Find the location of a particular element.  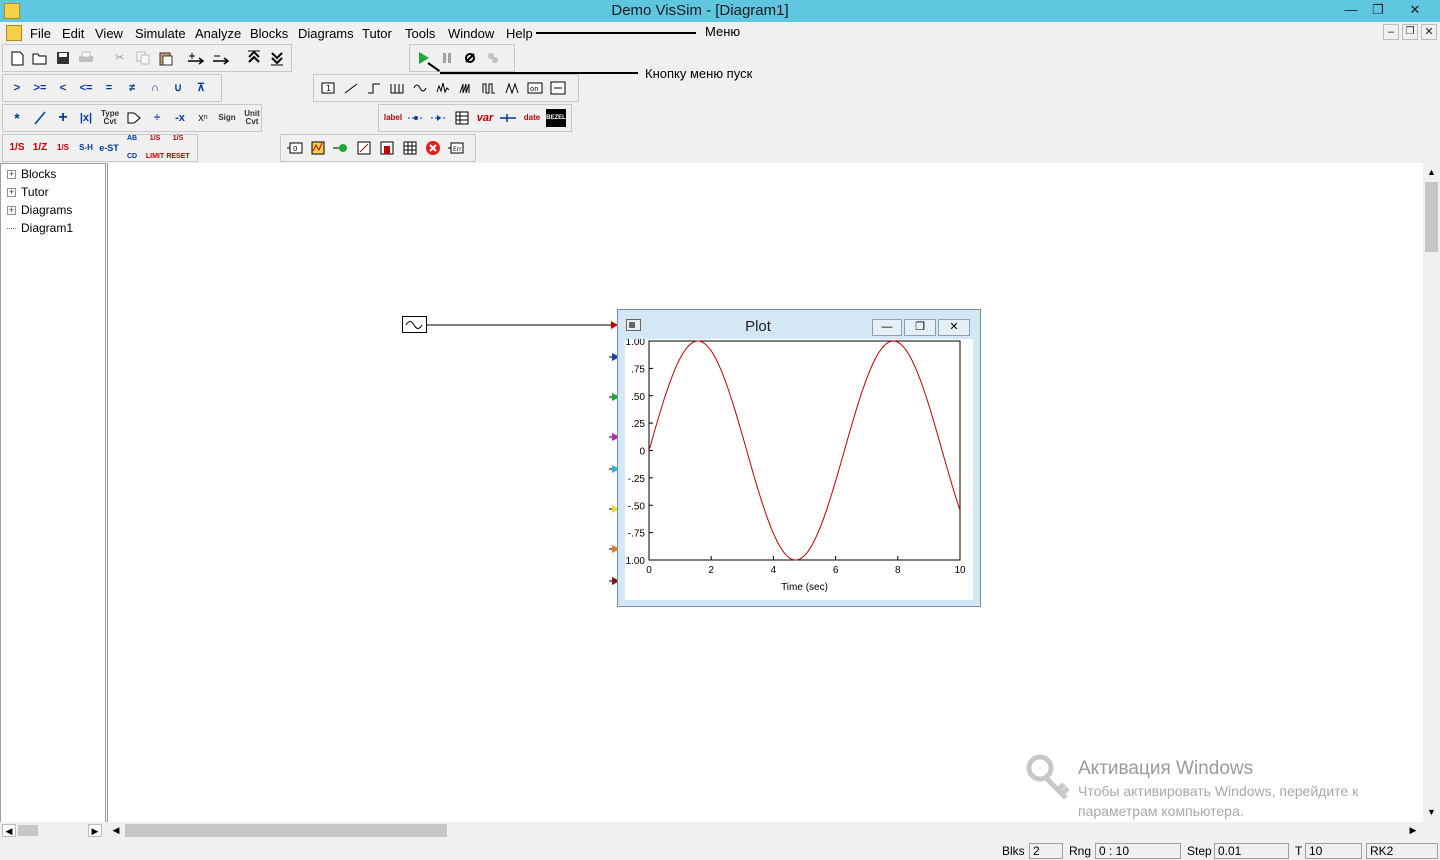

limited-integrator-icon: 1/S LIMIT is located at coordinates (155, 147).